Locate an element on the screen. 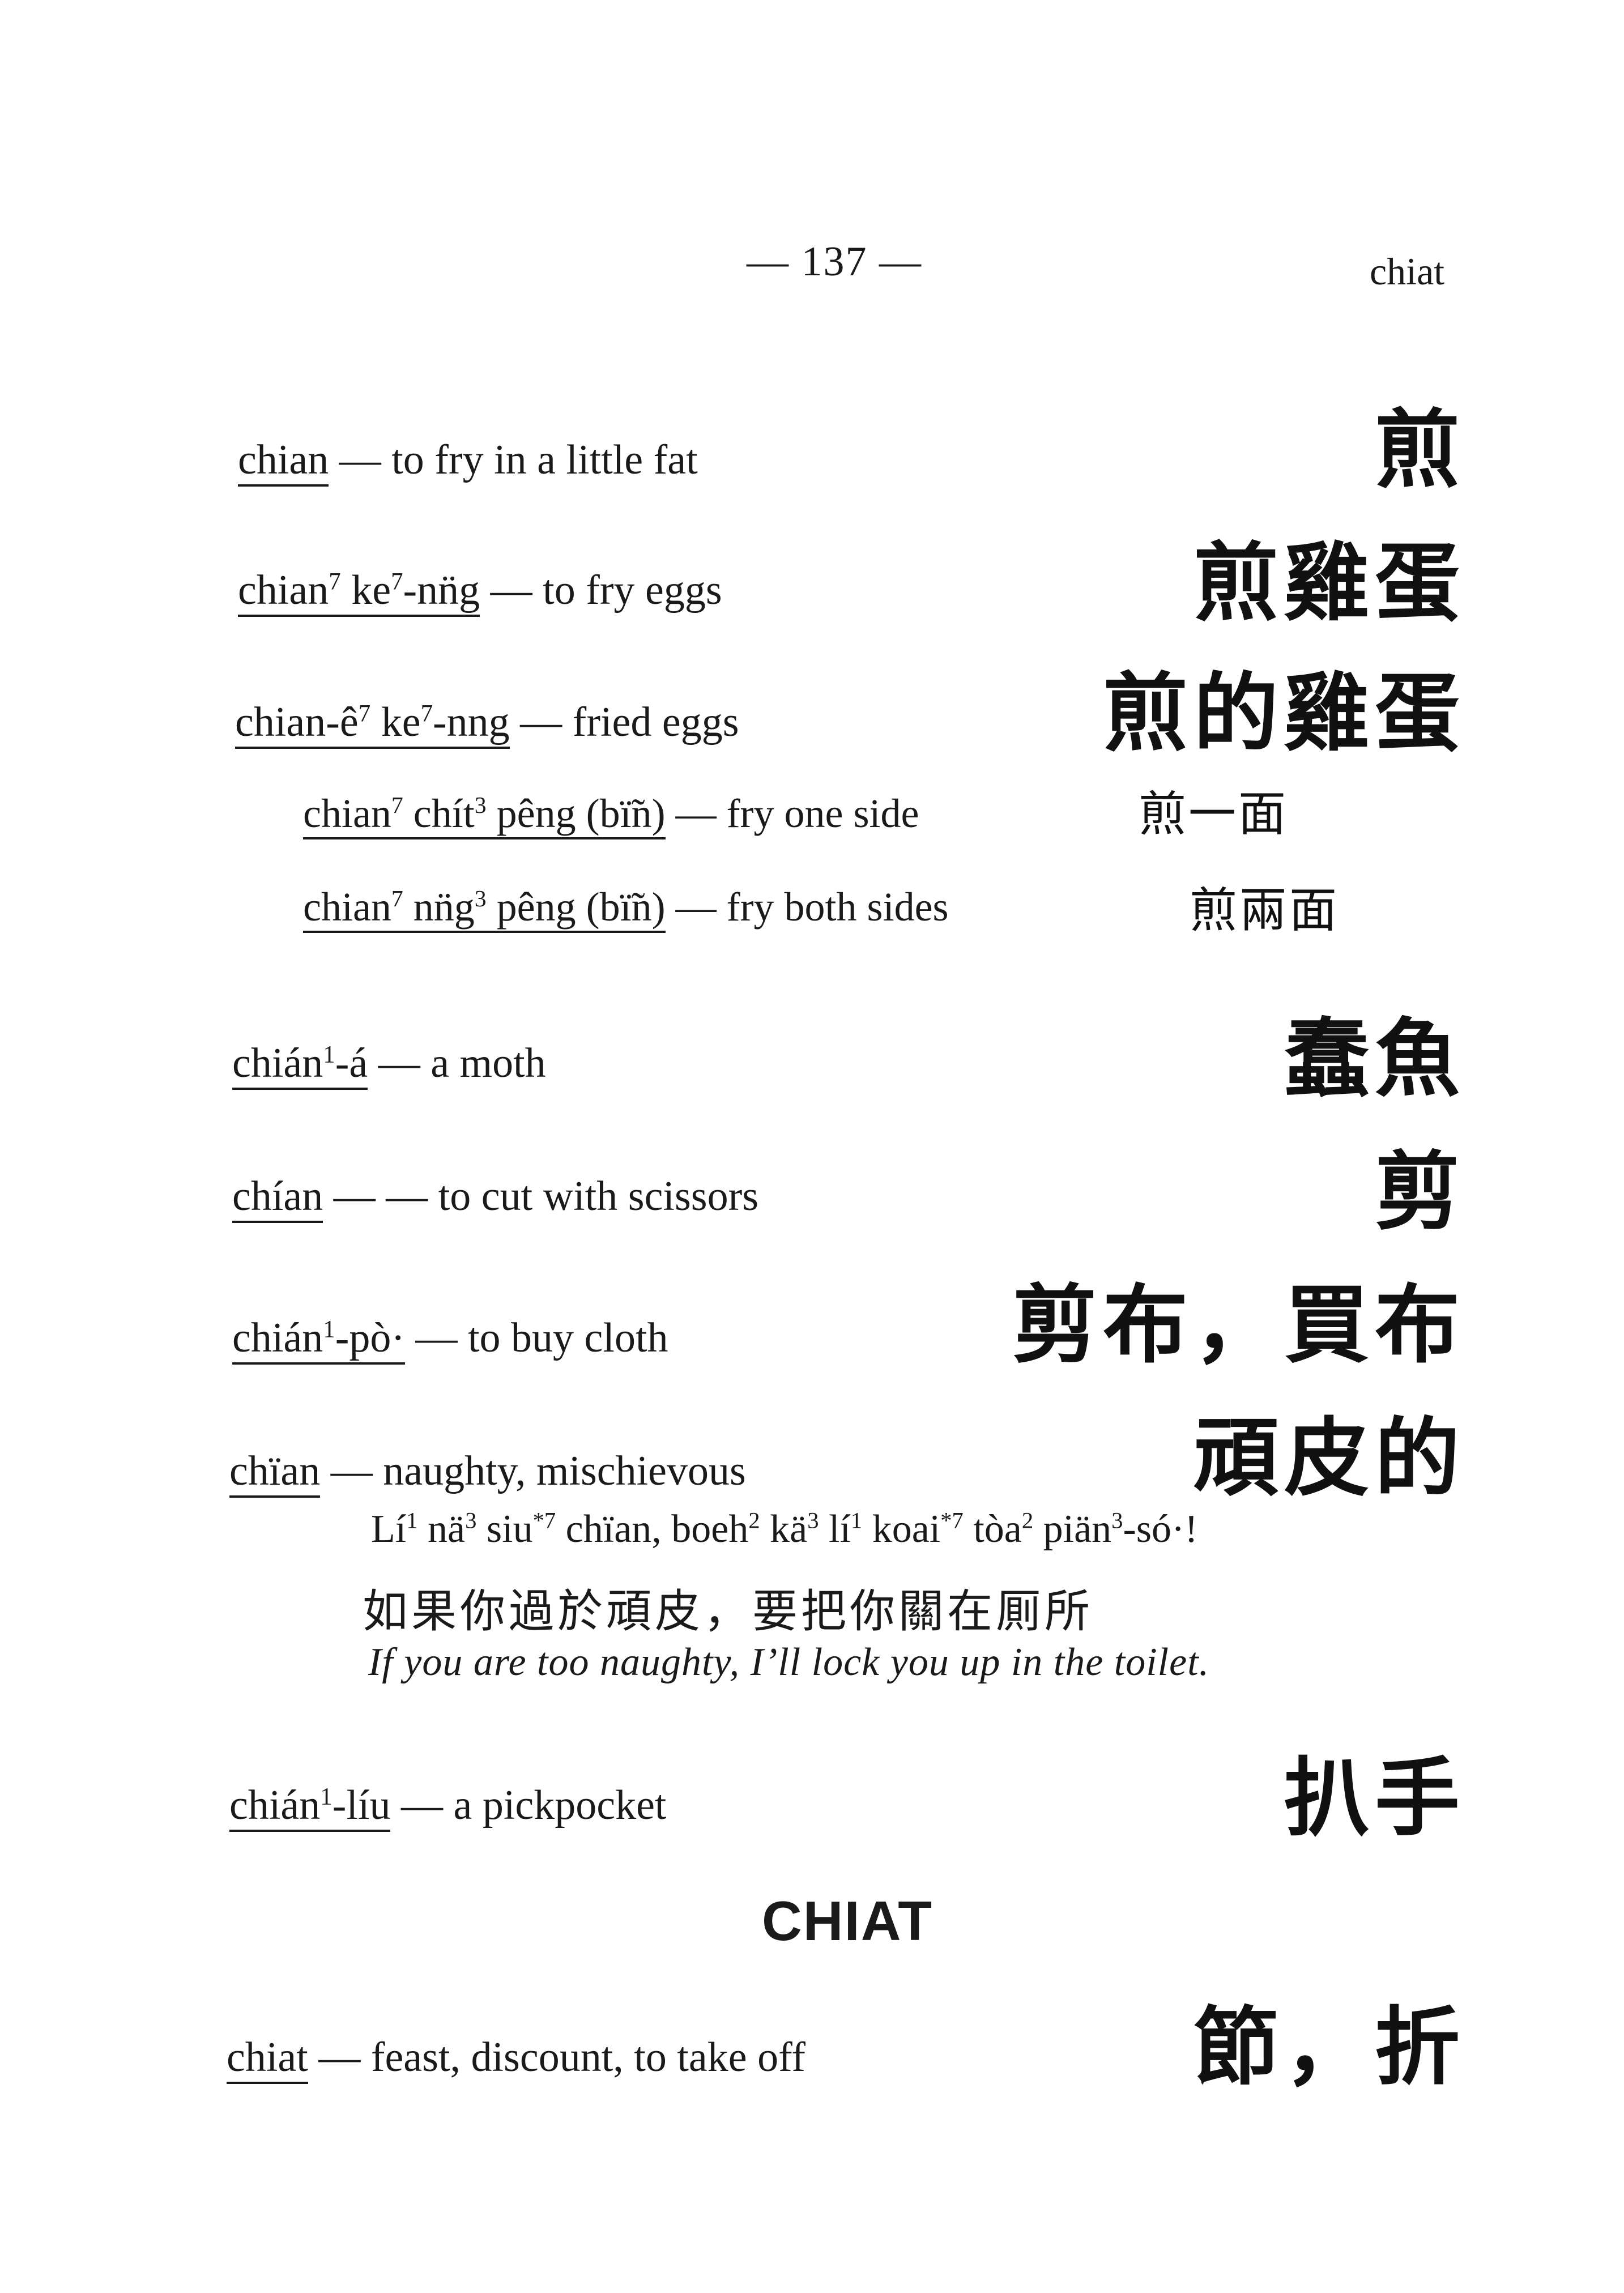 The width and height of the screenshot is (1624, 2293). entry-hanzi: 煎的雞蛋 is located at coordinates (1283, 713).